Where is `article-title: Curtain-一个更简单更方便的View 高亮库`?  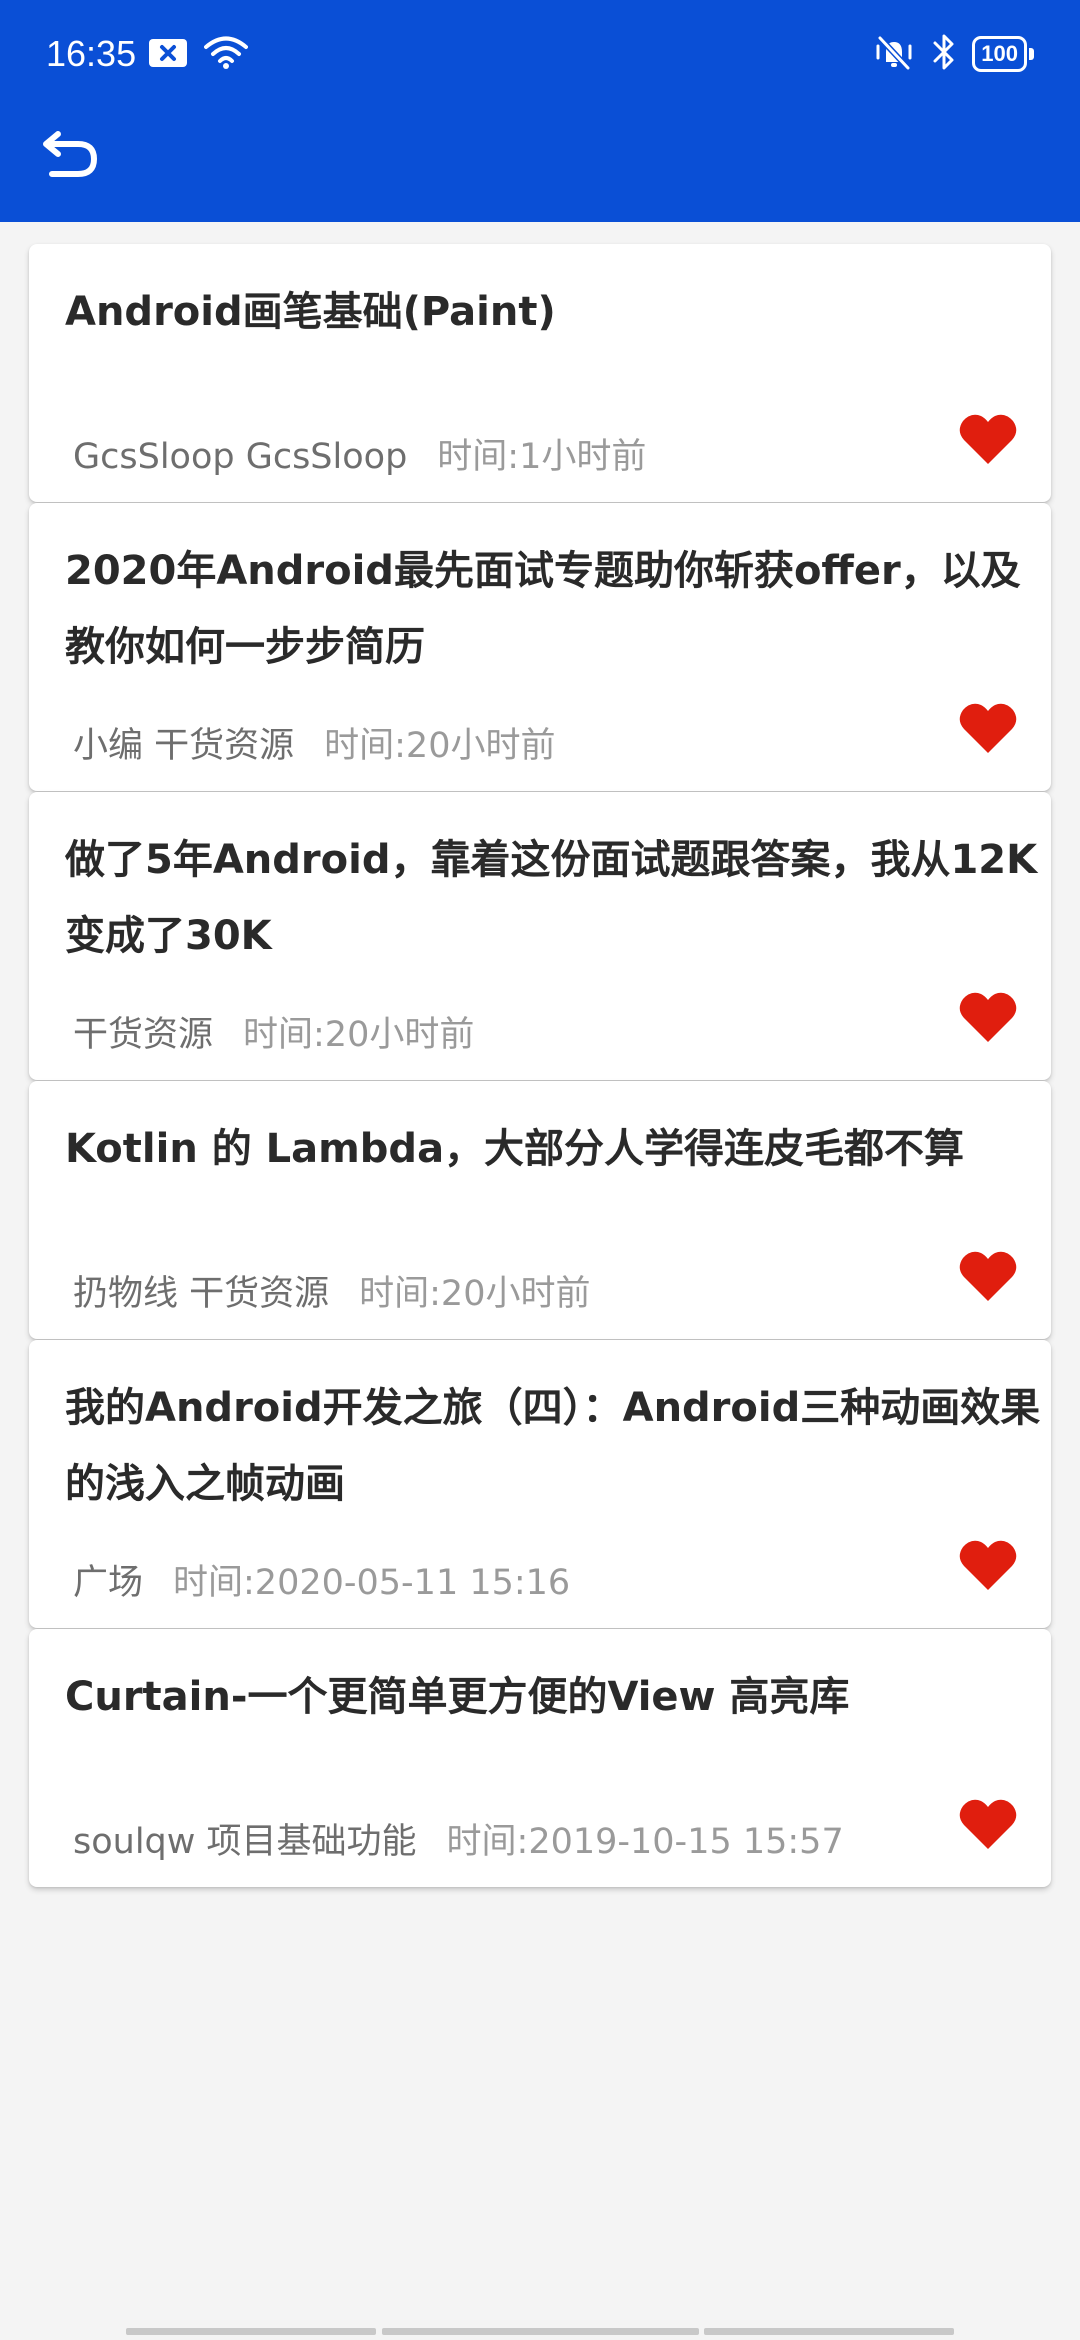
article-title: Curtain-一个更简单更方便的View 高亮库 is located at coordinates (457, 1697).